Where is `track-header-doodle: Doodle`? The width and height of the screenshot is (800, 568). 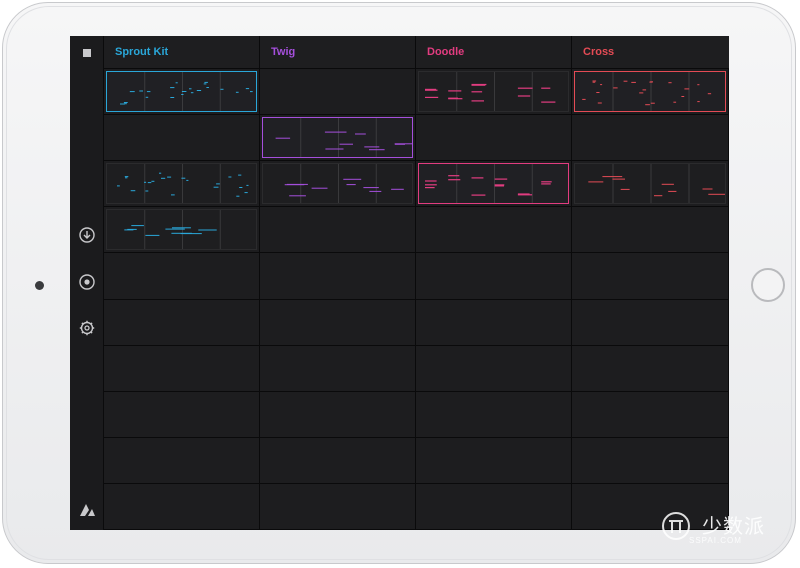 track-header-doodle: Doodle is located at coordinates (494, 52).